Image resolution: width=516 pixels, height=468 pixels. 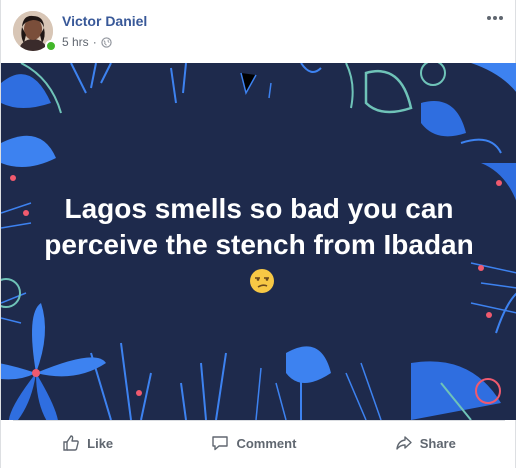 I want to click on author-name: Victor Daniel, so click(x=104, y=21).